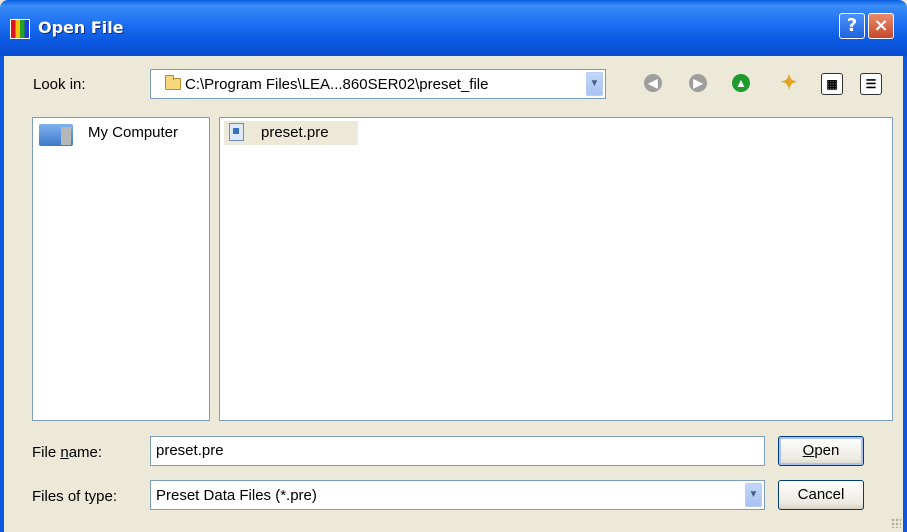  Describe the element at coordinates (457, 451) in the screenshot. I see `file-name-field: preset.pre` at that location.